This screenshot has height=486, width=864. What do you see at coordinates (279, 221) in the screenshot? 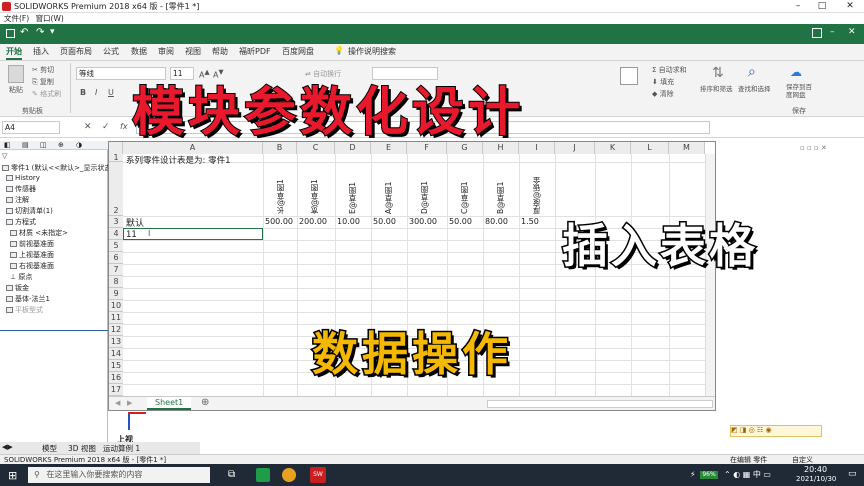
I see `parameter-value: 500.00` at bounding box center [279, 221].